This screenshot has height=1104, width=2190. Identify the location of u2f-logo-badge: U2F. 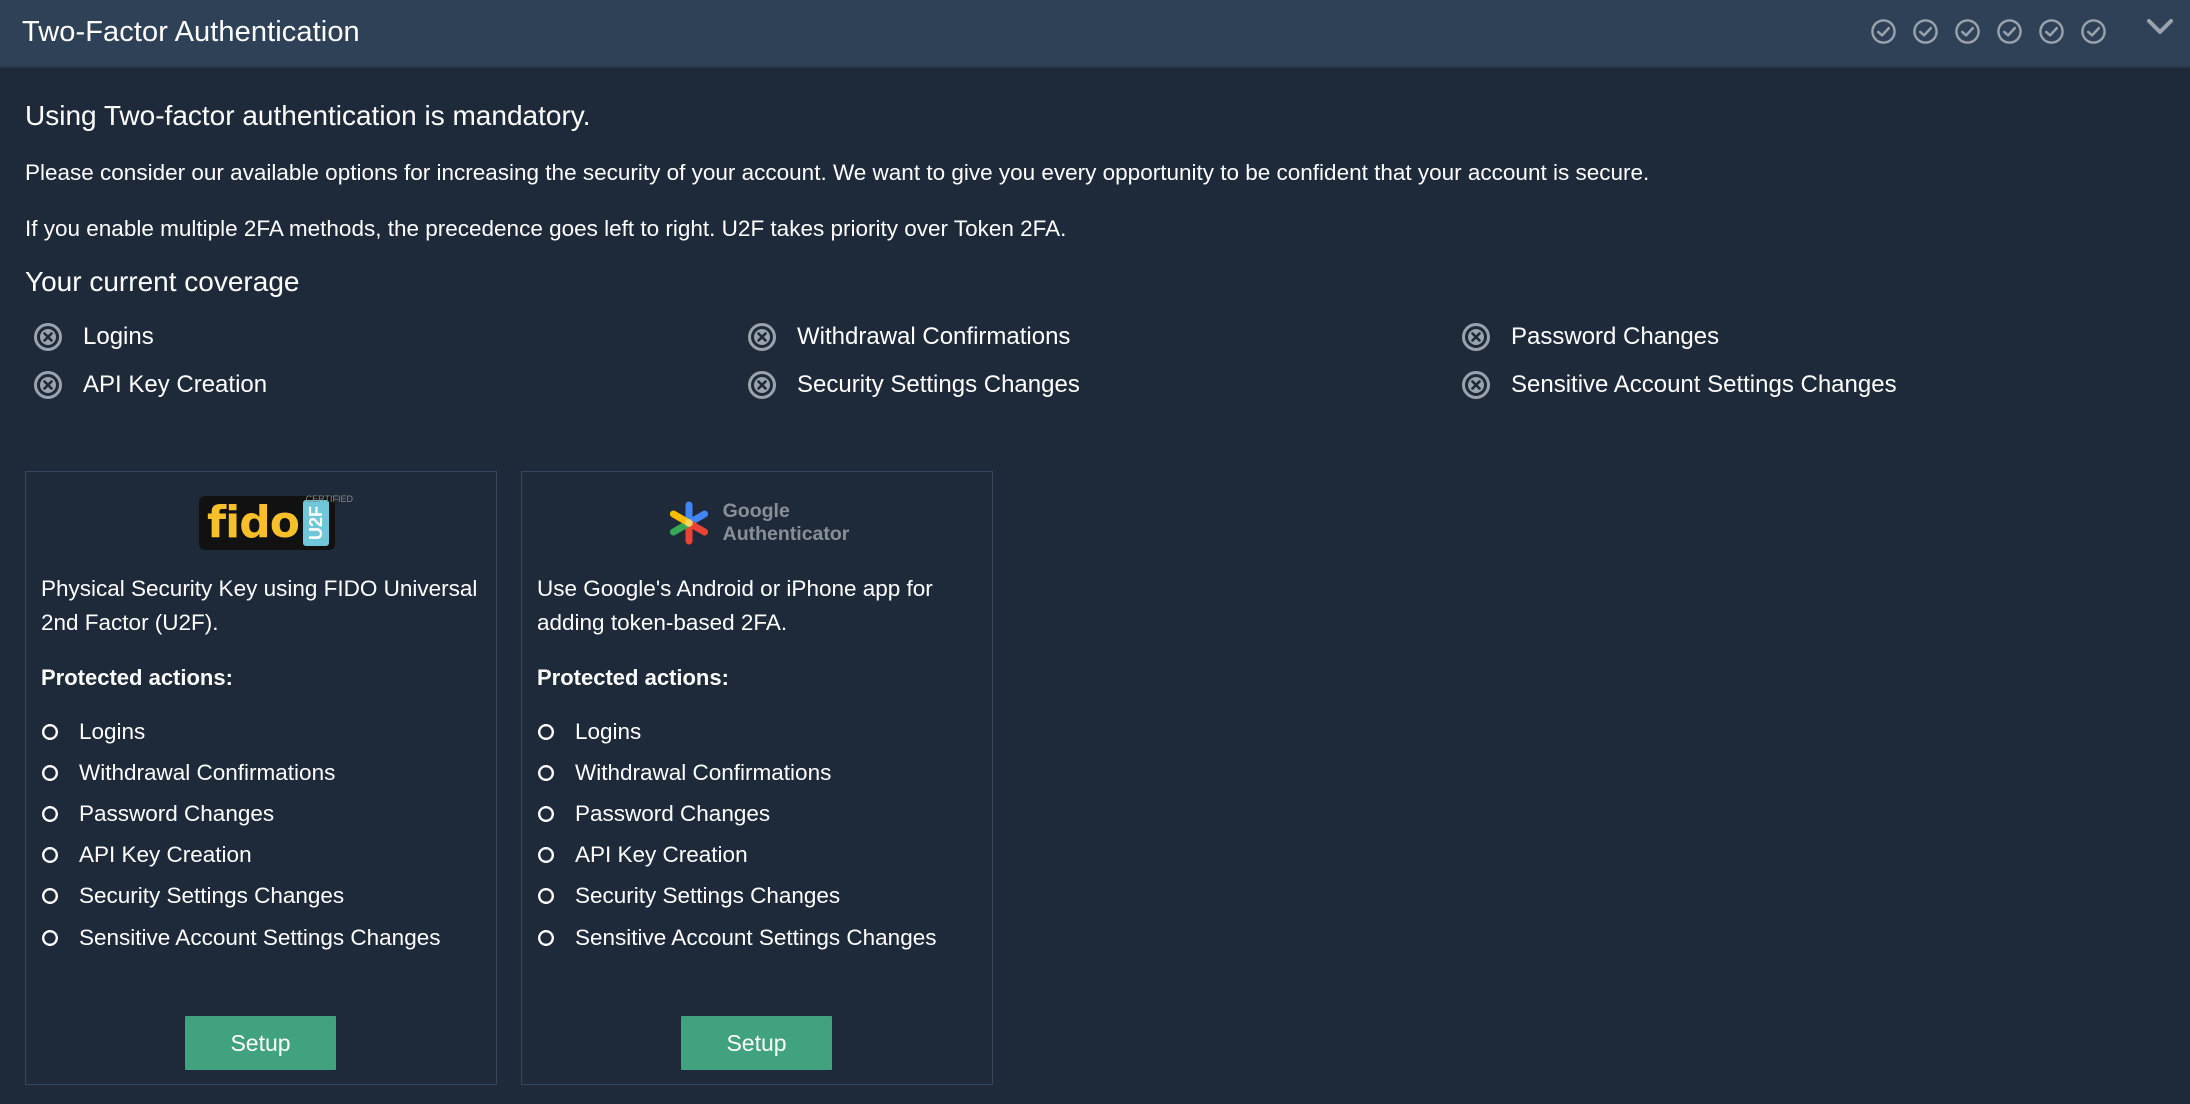
(315, 523).